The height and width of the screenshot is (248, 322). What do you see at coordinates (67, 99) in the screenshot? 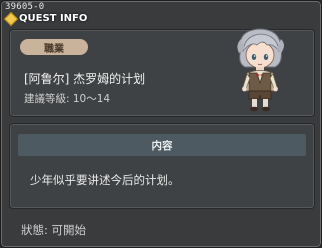
I see `recommended-level: 建議等級: 10～14` at bounding box center [67, 99].